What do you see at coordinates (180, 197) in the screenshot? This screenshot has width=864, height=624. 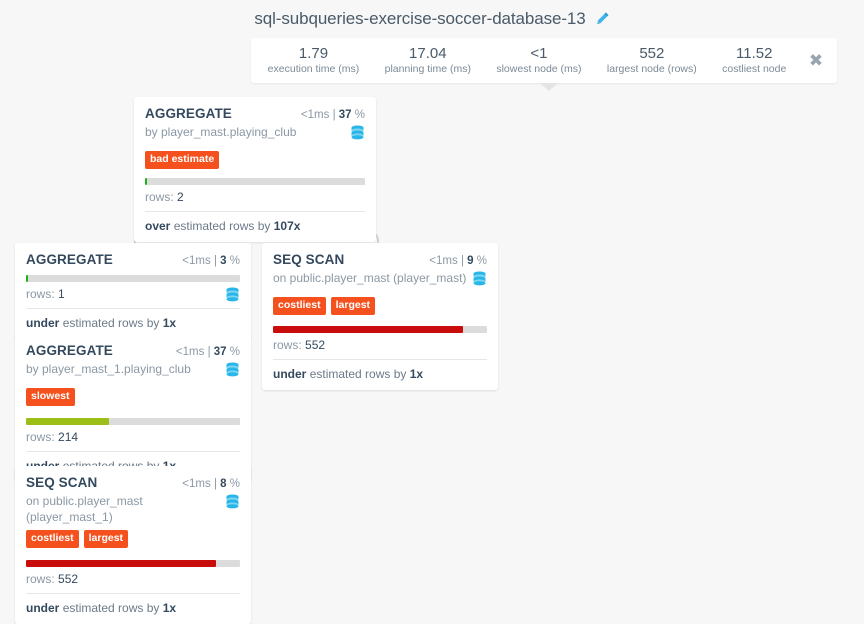 I see `rows-value: 2` at bounding box center [180, 197].